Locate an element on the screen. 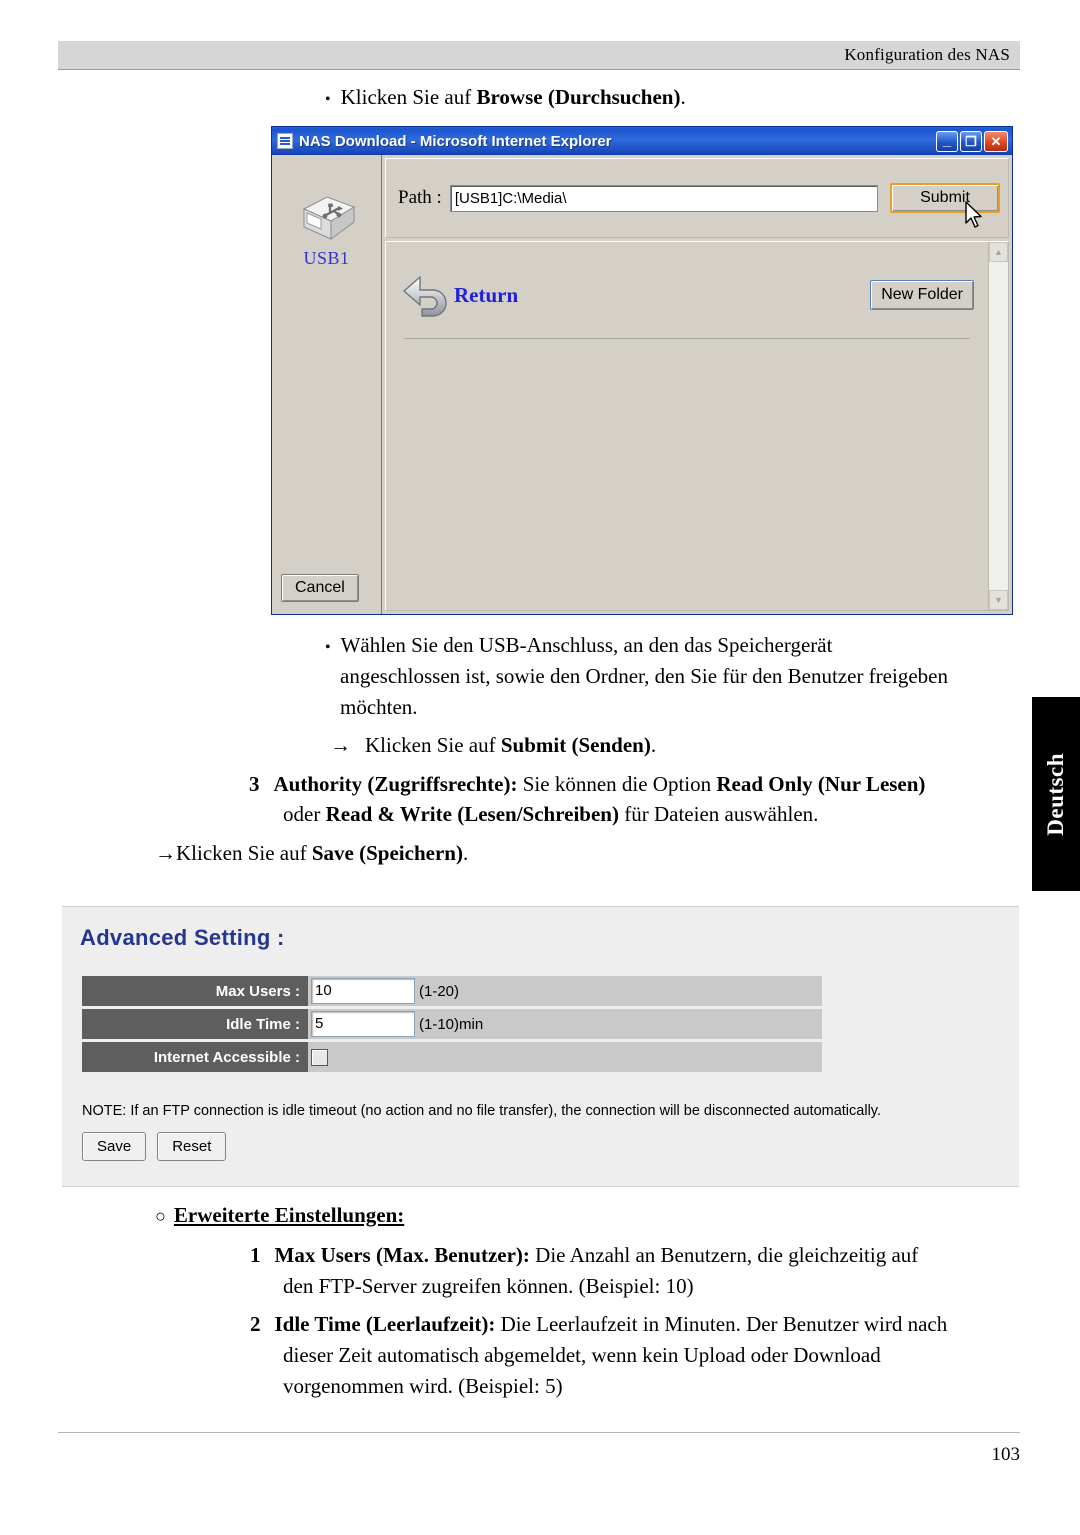 The image size is (1080, 1535). intro-text-plain: Klicken Sie auf is located at coordinates (408, 97).